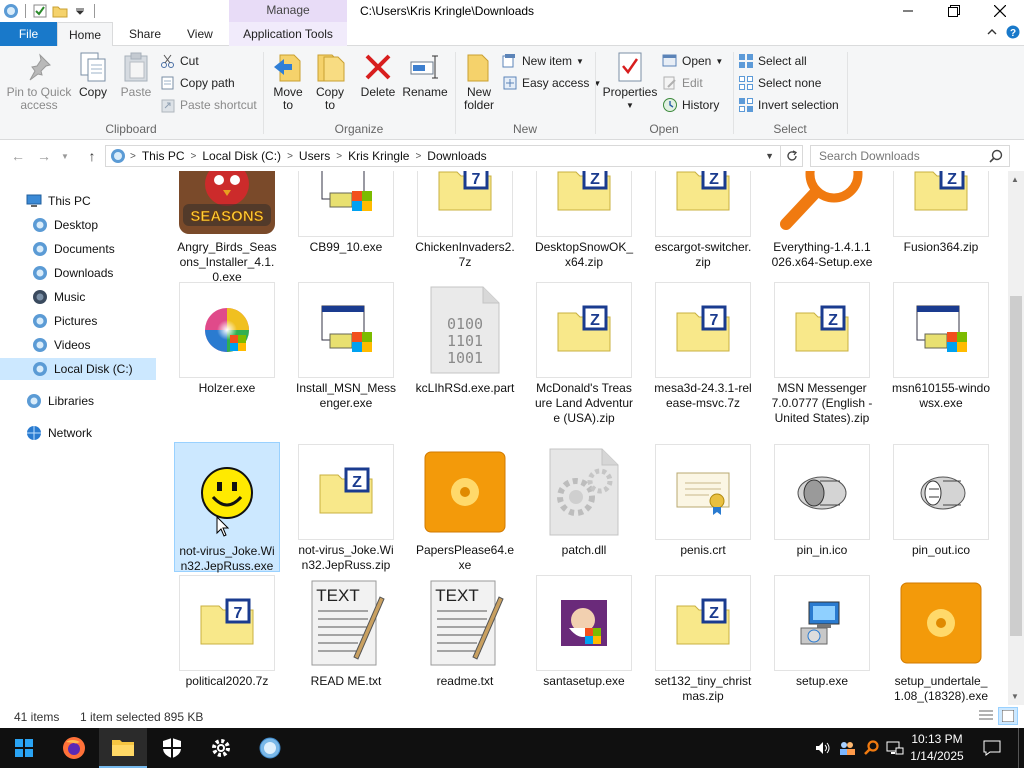 The image size is (1024, 768). Describe the element at coordinates (78, 201) in the screenshot. I see `nav-this-pc: This PC` at that location.